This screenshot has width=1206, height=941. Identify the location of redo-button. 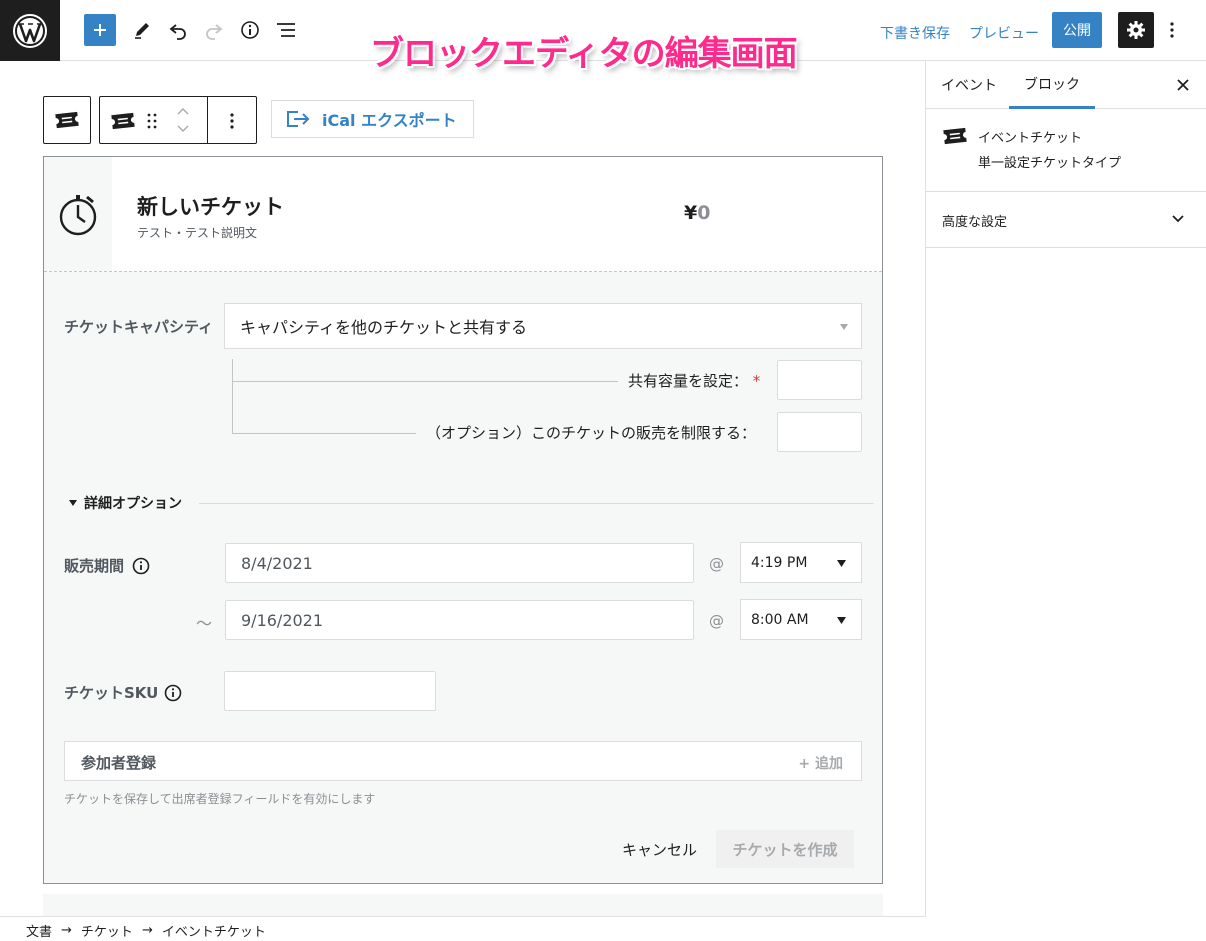
(214, 30).